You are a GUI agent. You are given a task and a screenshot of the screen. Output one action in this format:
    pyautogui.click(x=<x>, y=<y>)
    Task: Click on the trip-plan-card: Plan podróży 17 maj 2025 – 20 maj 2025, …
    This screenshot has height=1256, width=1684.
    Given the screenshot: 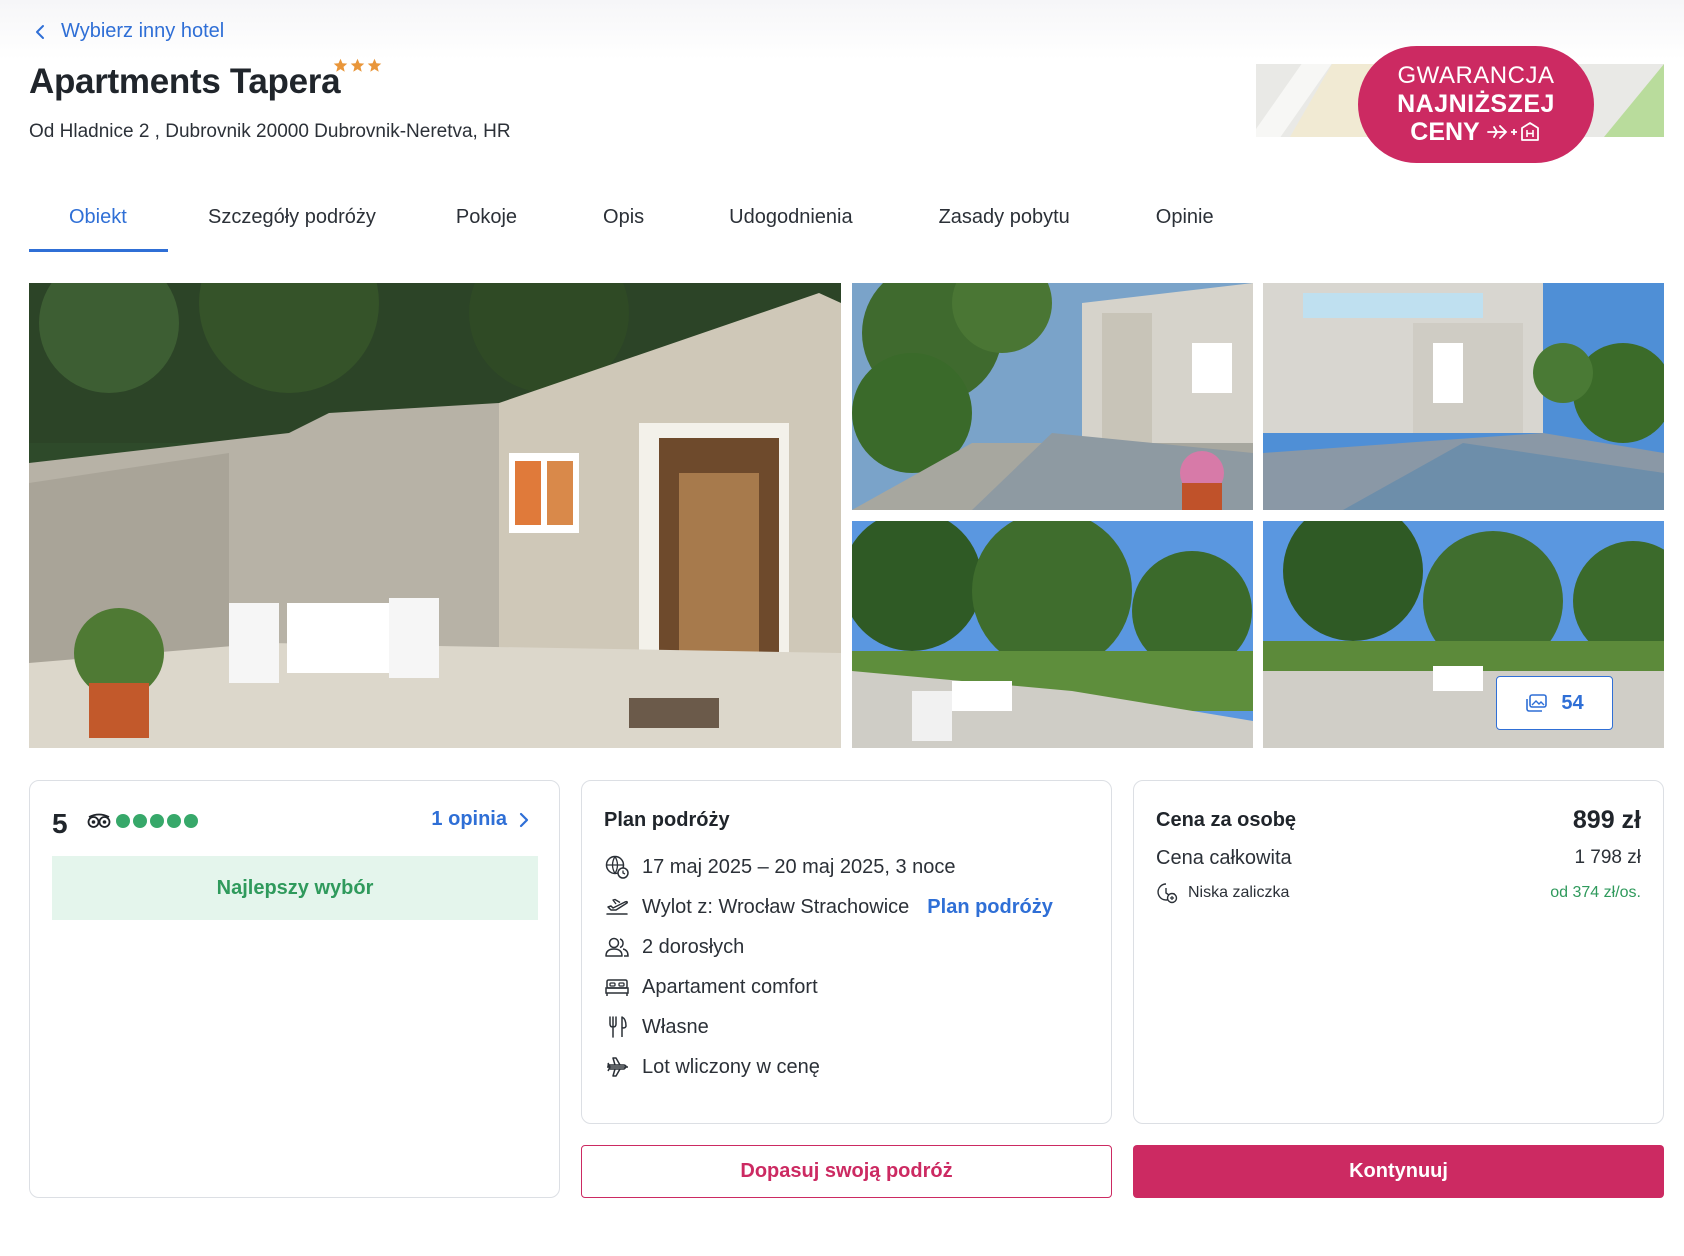 What is the action you would take?
    pyautogui.click(x=846, y=952)
    